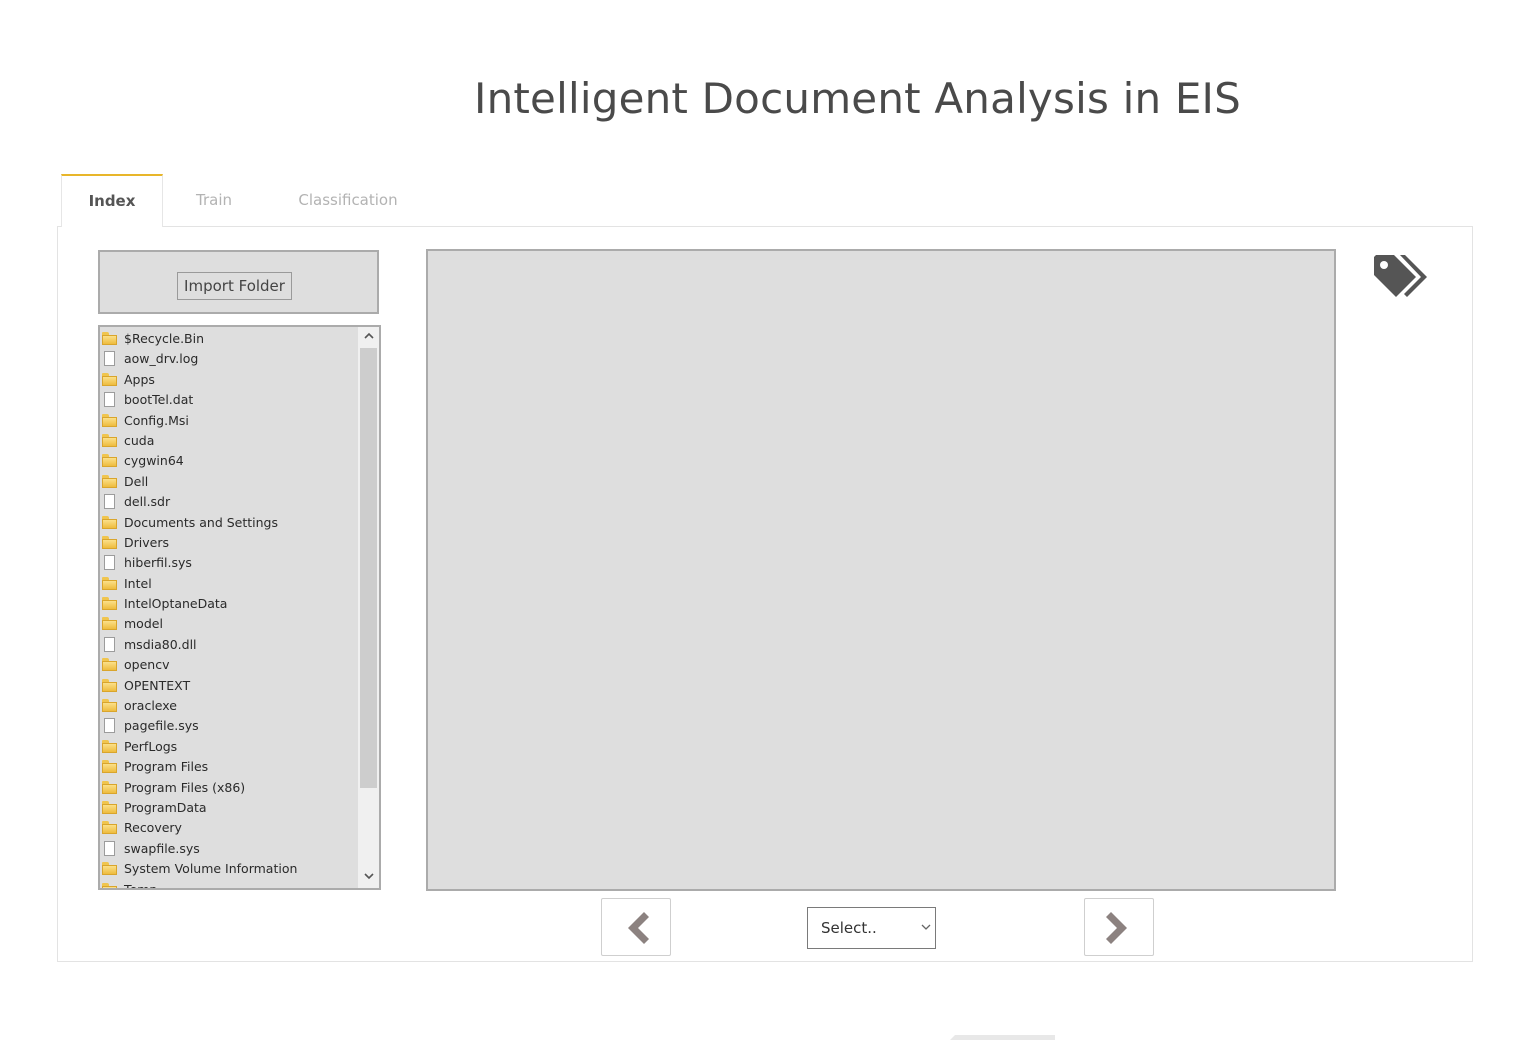  I want to click on tree-item-label: dell.sdr, so click(147, 502).